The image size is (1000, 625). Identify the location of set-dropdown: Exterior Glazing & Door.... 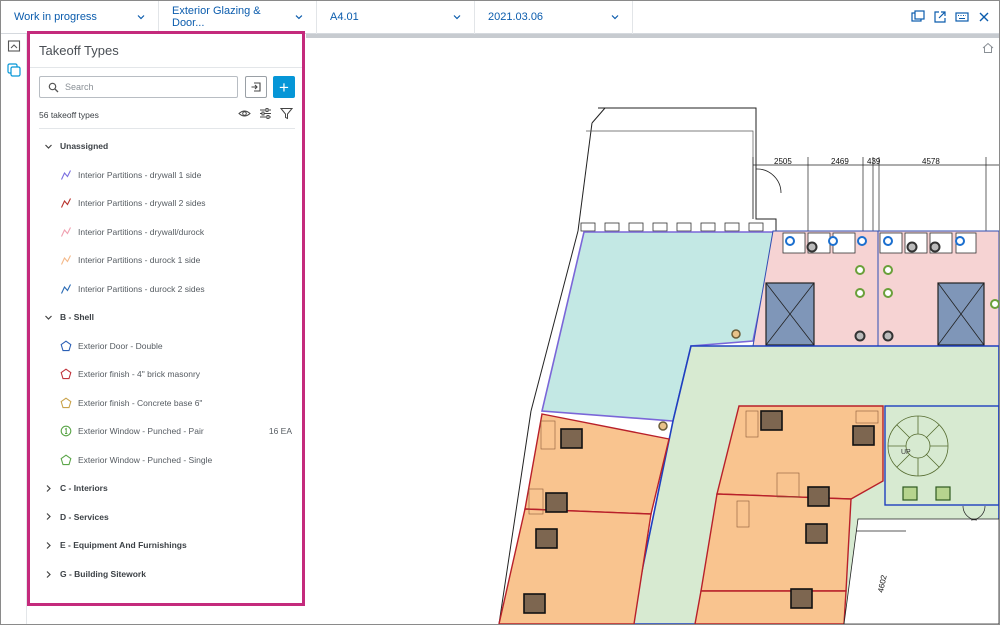
(238, 17).